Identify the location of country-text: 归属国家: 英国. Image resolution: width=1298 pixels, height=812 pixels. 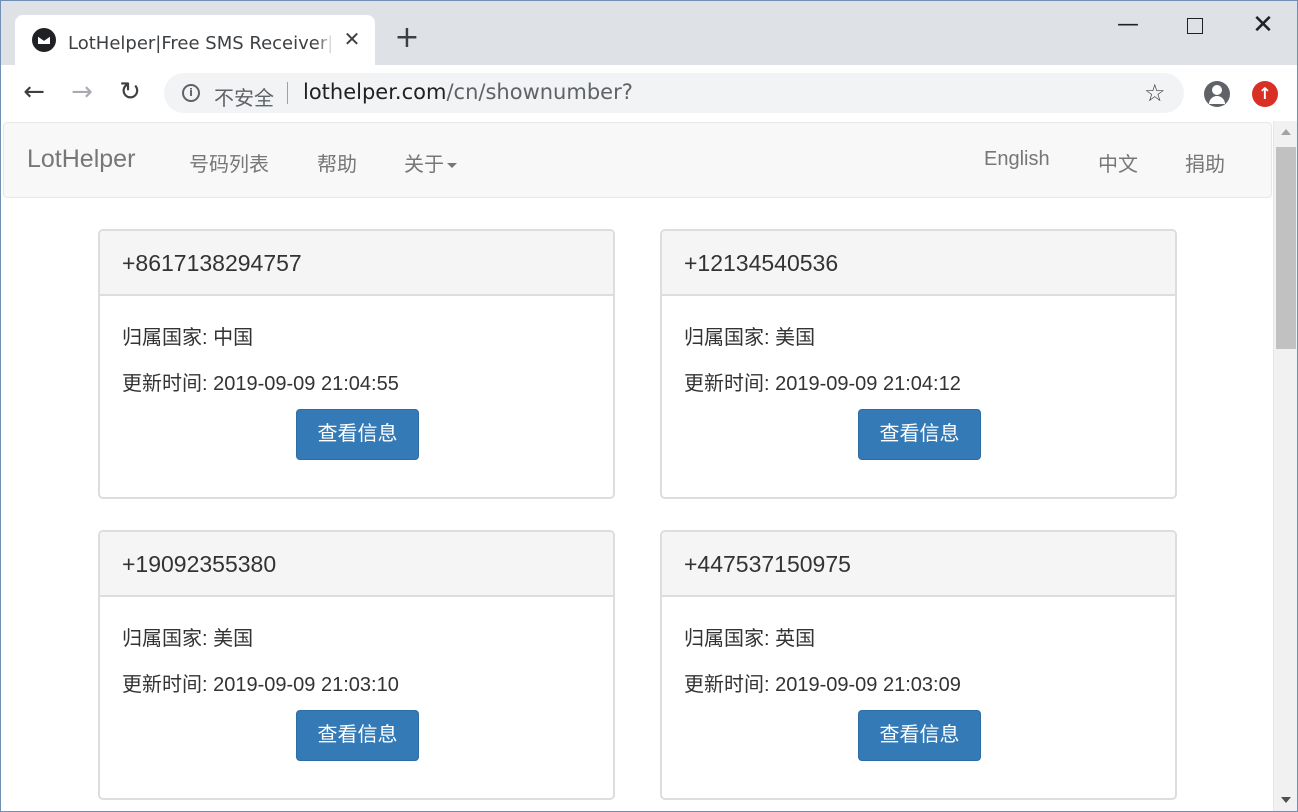
(750, 639).